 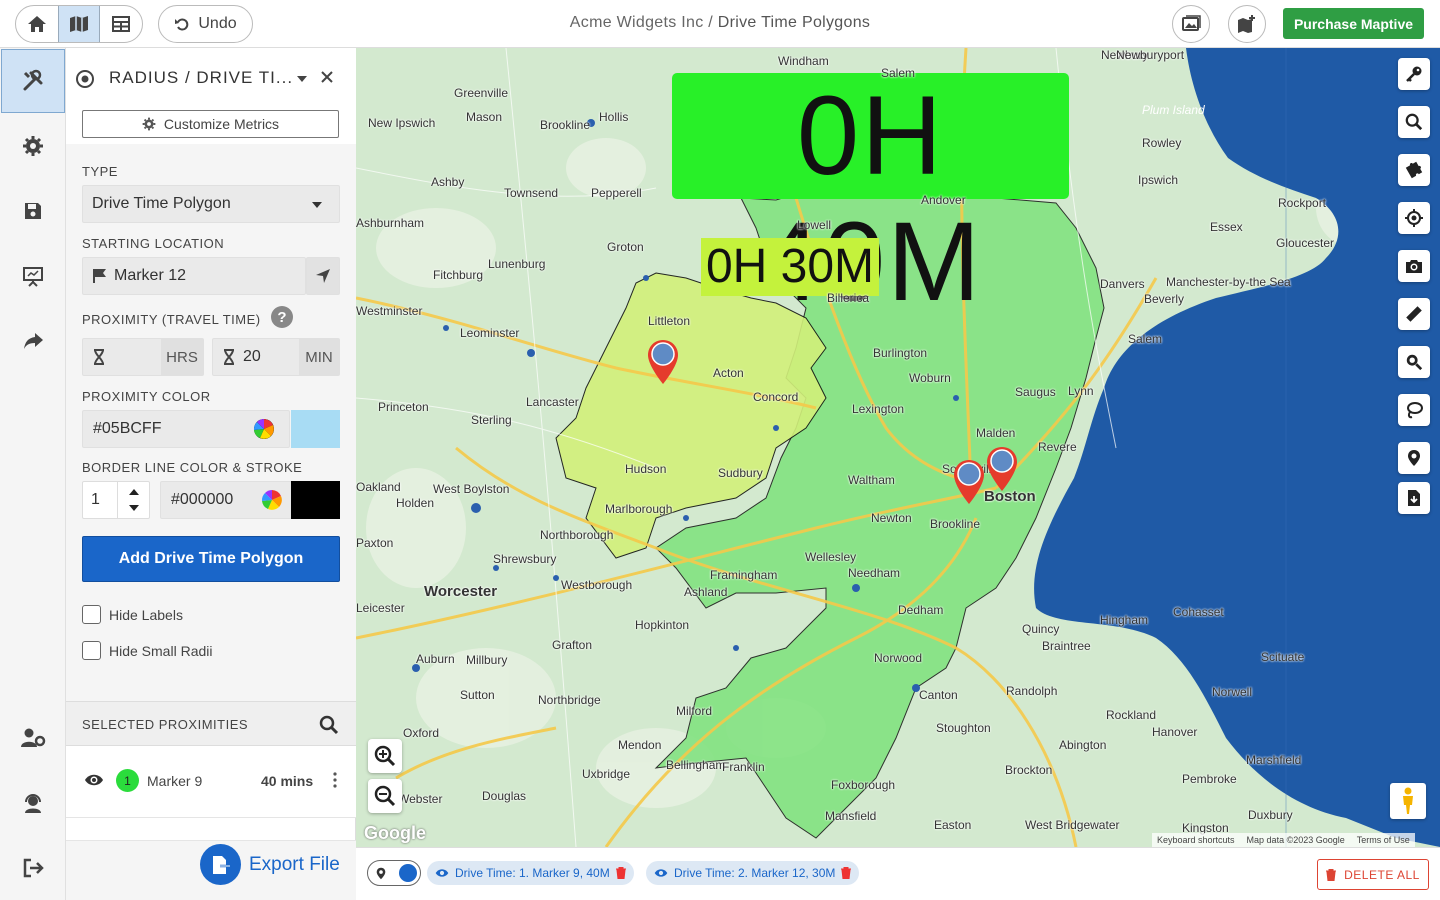 I want to click on share-button, so click(x=33, y=341).